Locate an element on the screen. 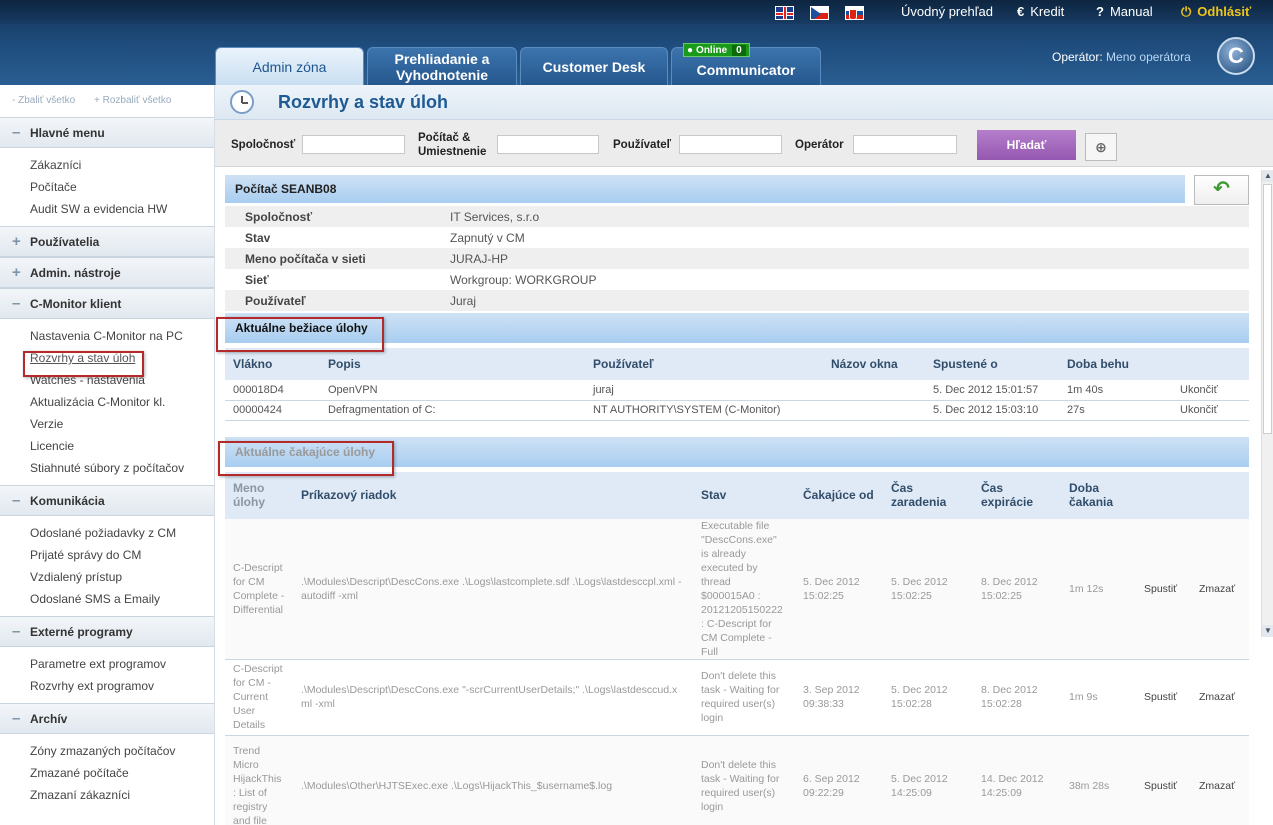 The height and width of the screenshot is (825, 1273). sidebar-item: Verzie is located at coordinates (122, 424).